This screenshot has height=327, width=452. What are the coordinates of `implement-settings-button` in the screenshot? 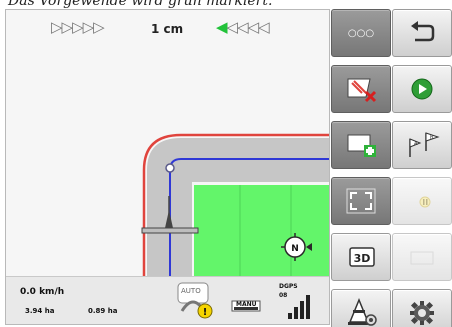 It's located at (361, 308).